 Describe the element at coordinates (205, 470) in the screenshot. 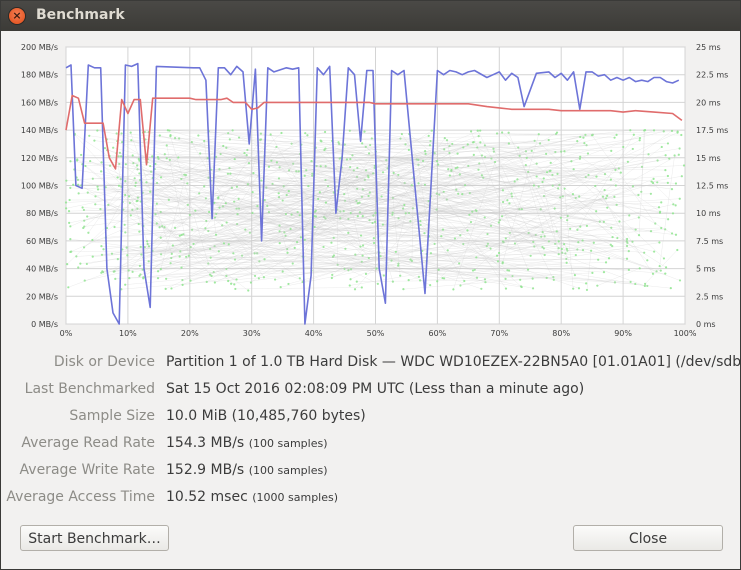

I see `info-value-main: 152.9 MB/s` at that location.